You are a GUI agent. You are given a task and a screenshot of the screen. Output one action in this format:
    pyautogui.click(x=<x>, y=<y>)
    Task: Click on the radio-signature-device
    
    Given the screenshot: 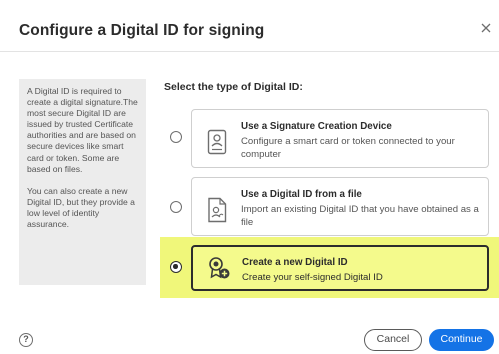 What is the action you would take?
    pyautogui.click(x=176, y=137)
    